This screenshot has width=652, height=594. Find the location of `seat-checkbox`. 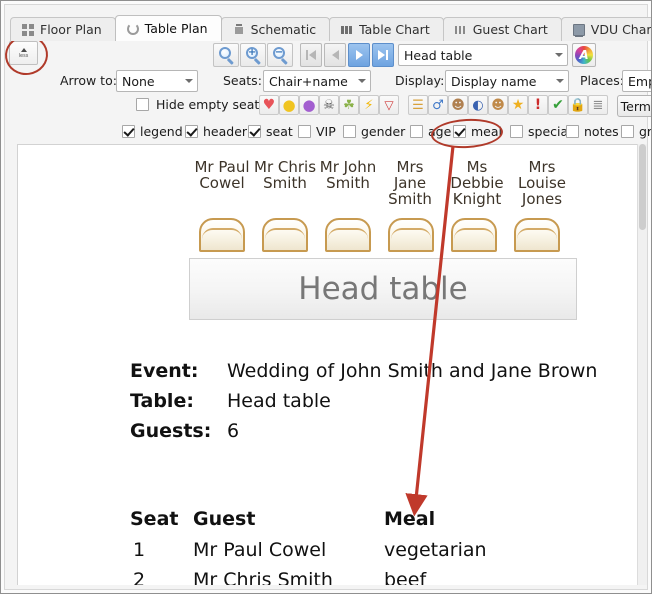

seat-checkbox is located at coordinates (254, 131).